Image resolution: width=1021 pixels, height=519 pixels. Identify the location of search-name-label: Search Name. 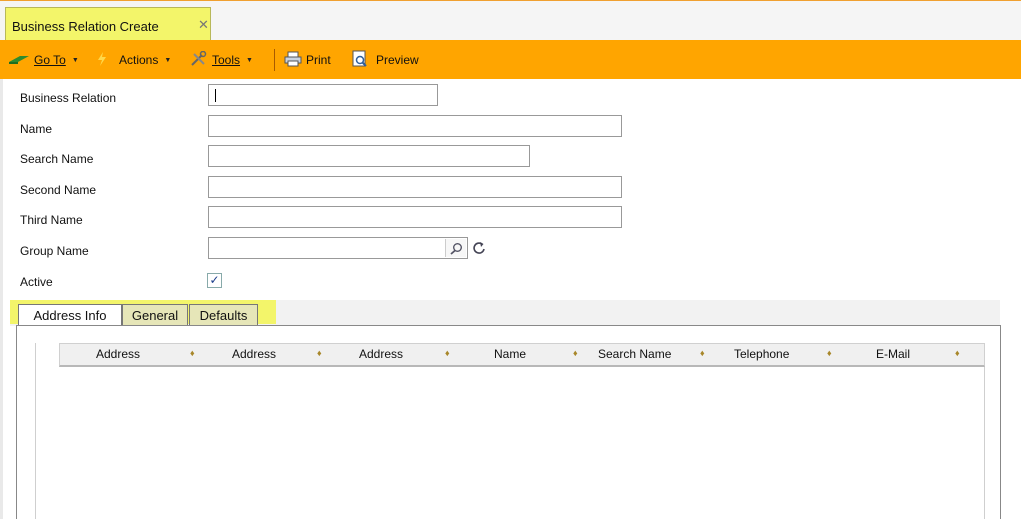
(57, 159).